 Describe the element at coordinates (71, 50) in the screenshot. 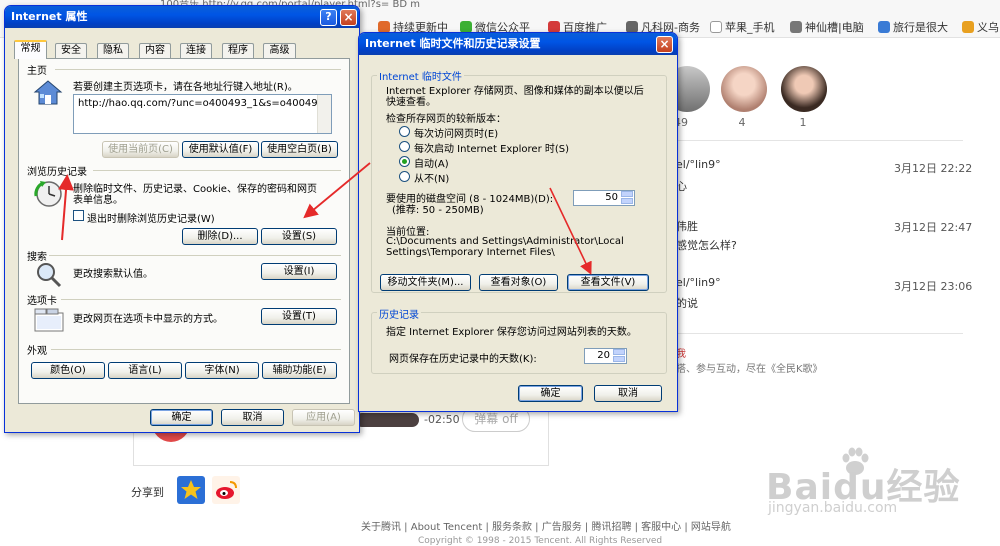

I see `tab-security: 安全` at that location.